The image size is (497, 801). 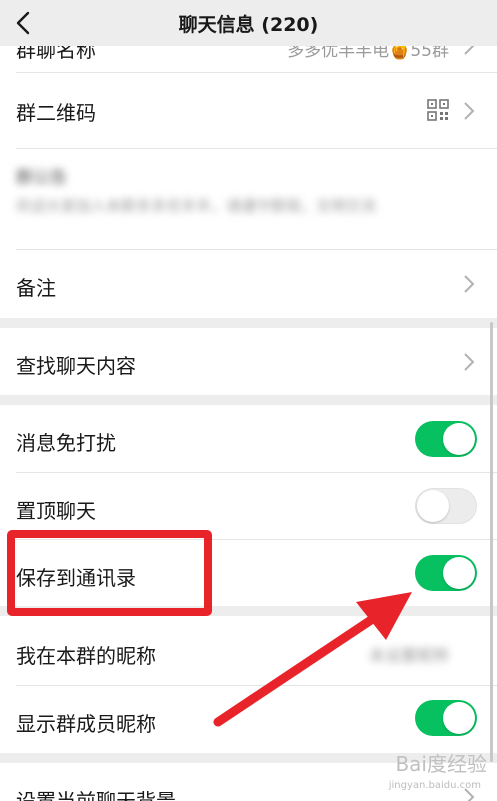 I want to click on page-title: 聊天信息 (220), so click(x=248, y=25).